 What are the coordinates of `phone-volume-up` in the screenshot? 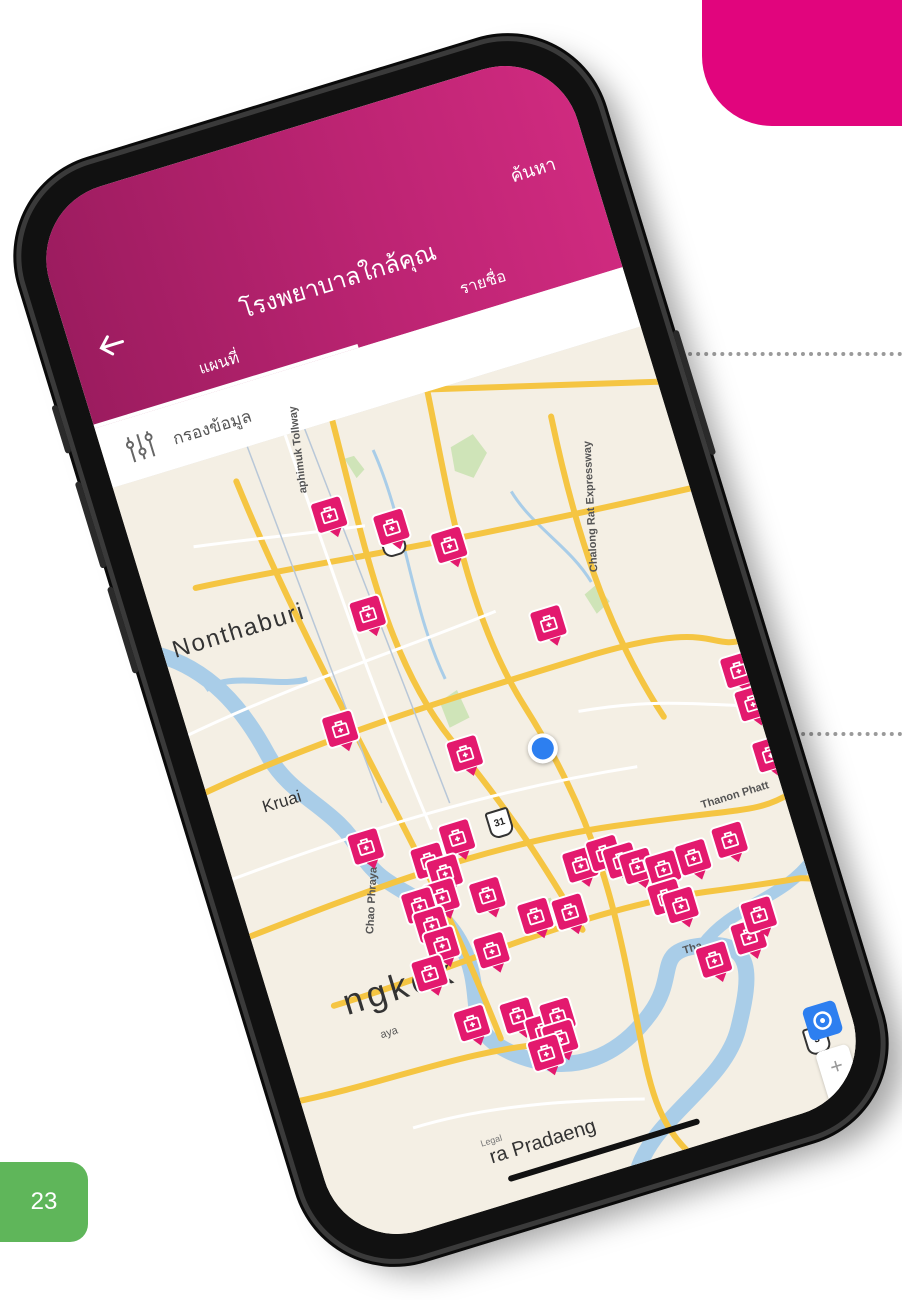 It's located at (90, 524).